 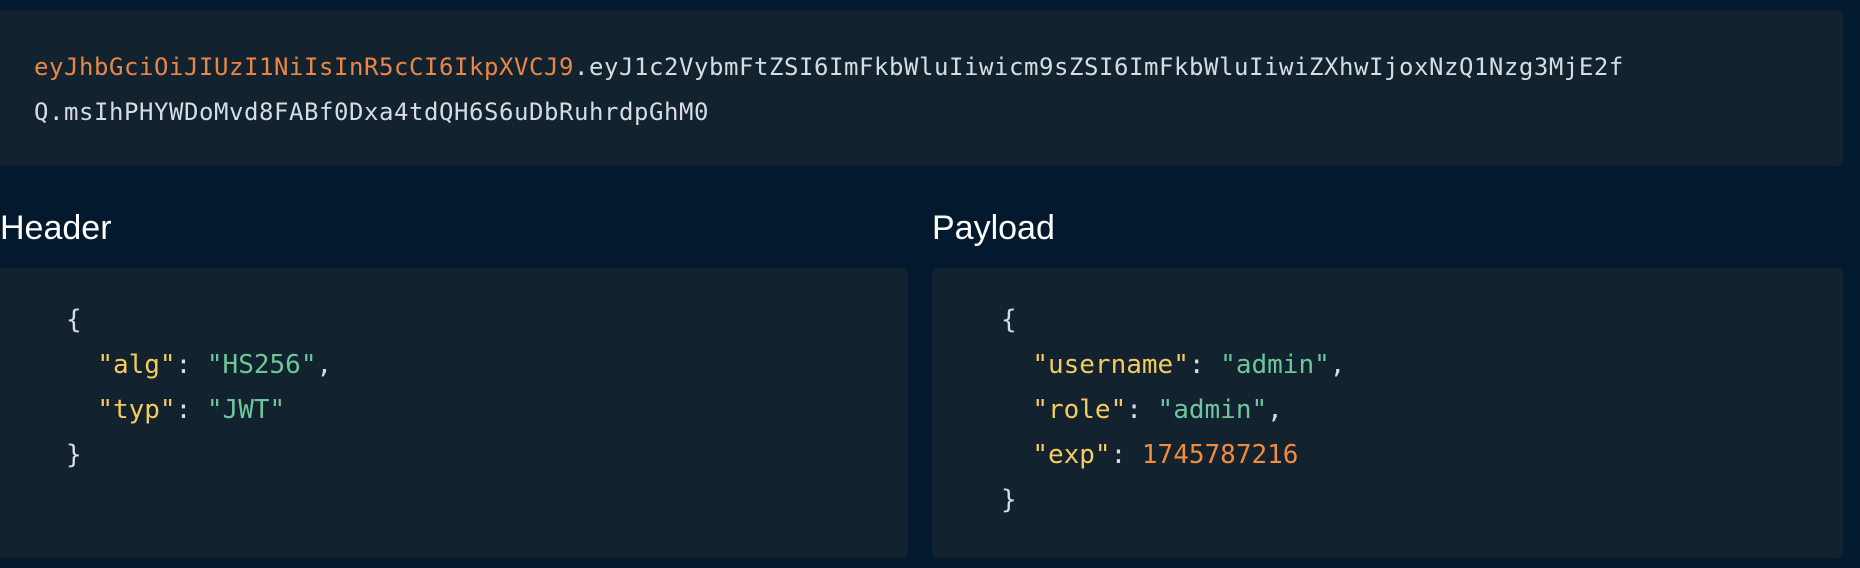 I want to click on token-header-segment: eyJhbGciOiJIUzI1NiIsInR5cCI6IkpXVCJ9, so click(x=304, y=67).